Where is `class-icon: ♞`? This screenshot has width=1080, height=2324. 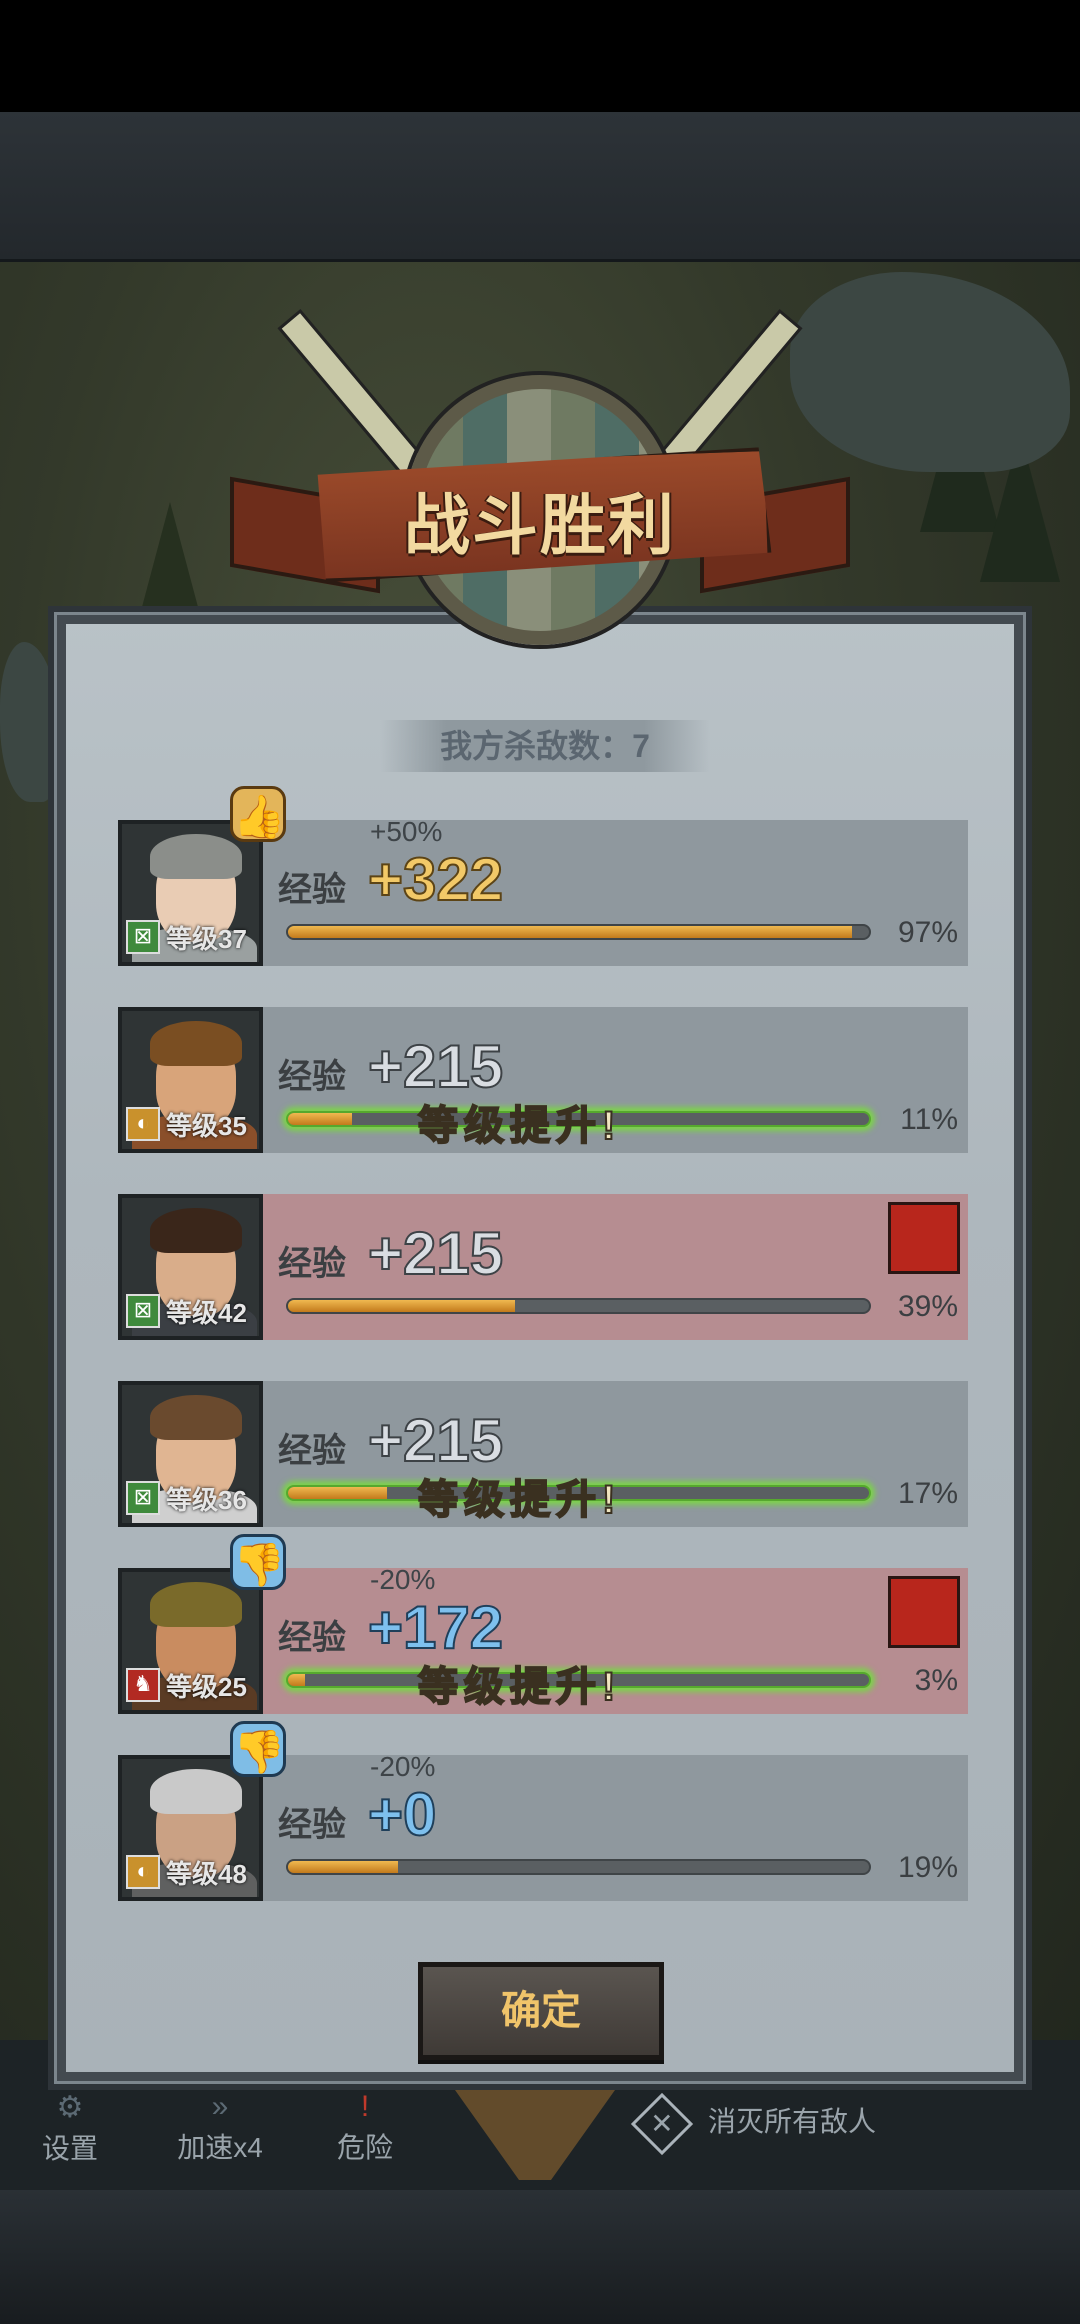
class-icon: ♞ is located at coordinates (143, 1685).